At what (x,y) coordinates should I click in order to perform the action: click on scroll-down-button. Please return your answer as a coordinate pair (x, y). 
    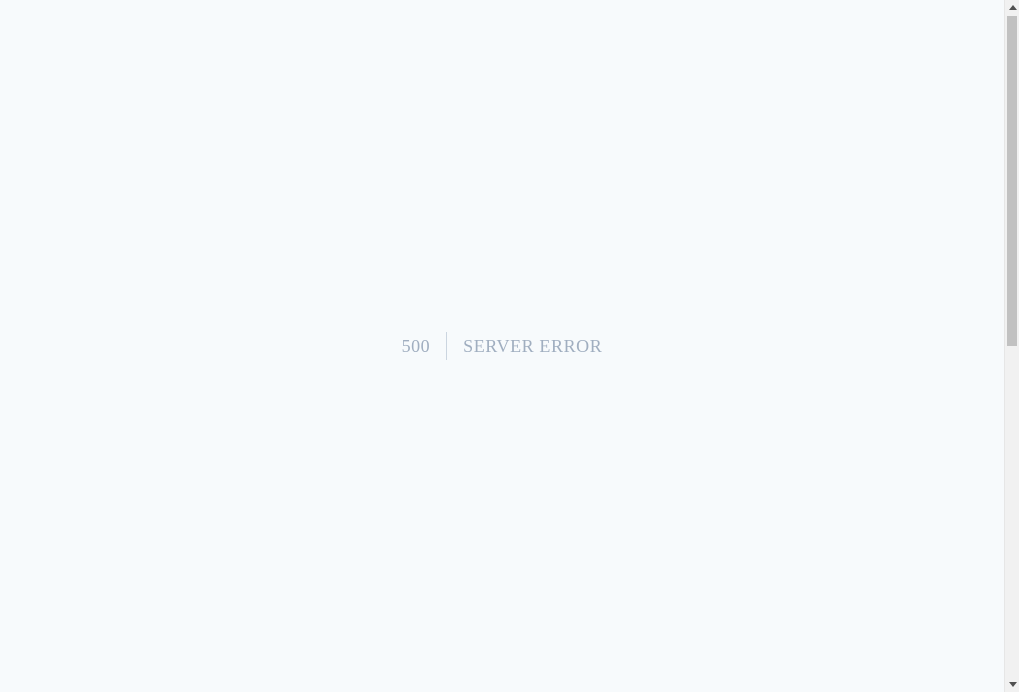
    Looking at the image, I should click on (1012, 684).